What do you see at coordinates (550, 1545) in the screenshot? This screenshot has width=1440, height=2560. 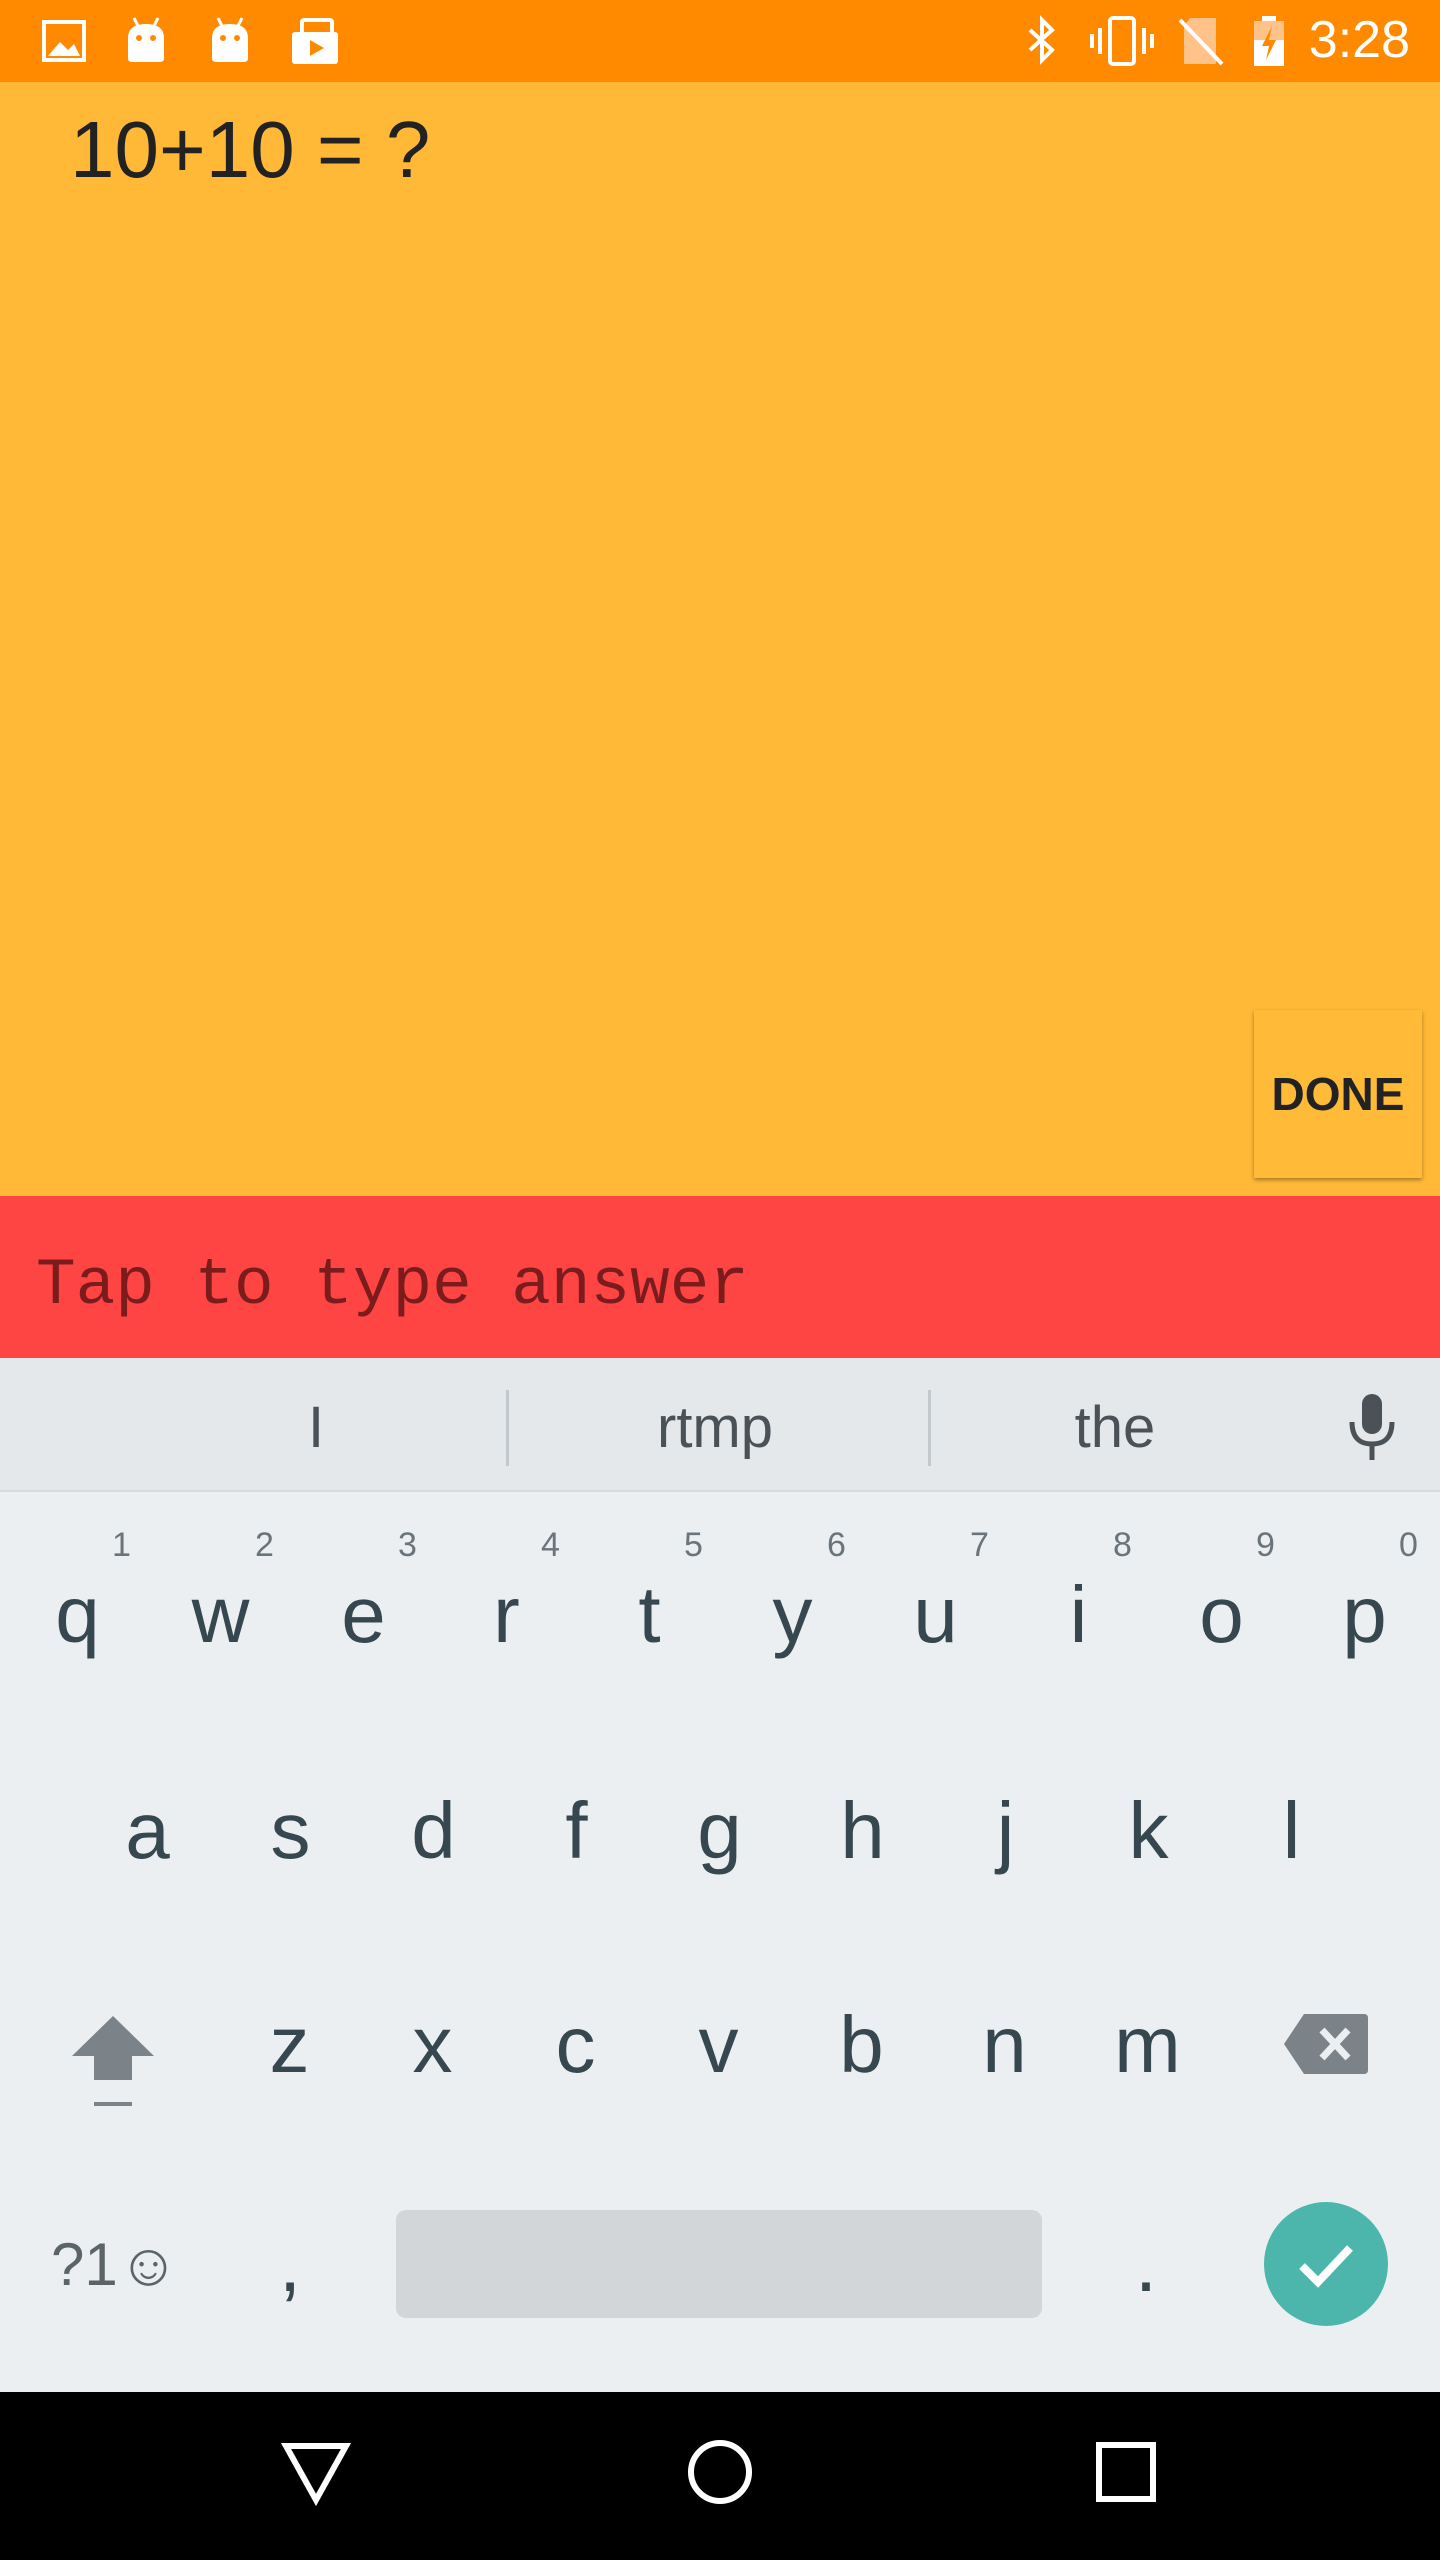 I see `number-hint: 4` at bounding box center [550, 1545].